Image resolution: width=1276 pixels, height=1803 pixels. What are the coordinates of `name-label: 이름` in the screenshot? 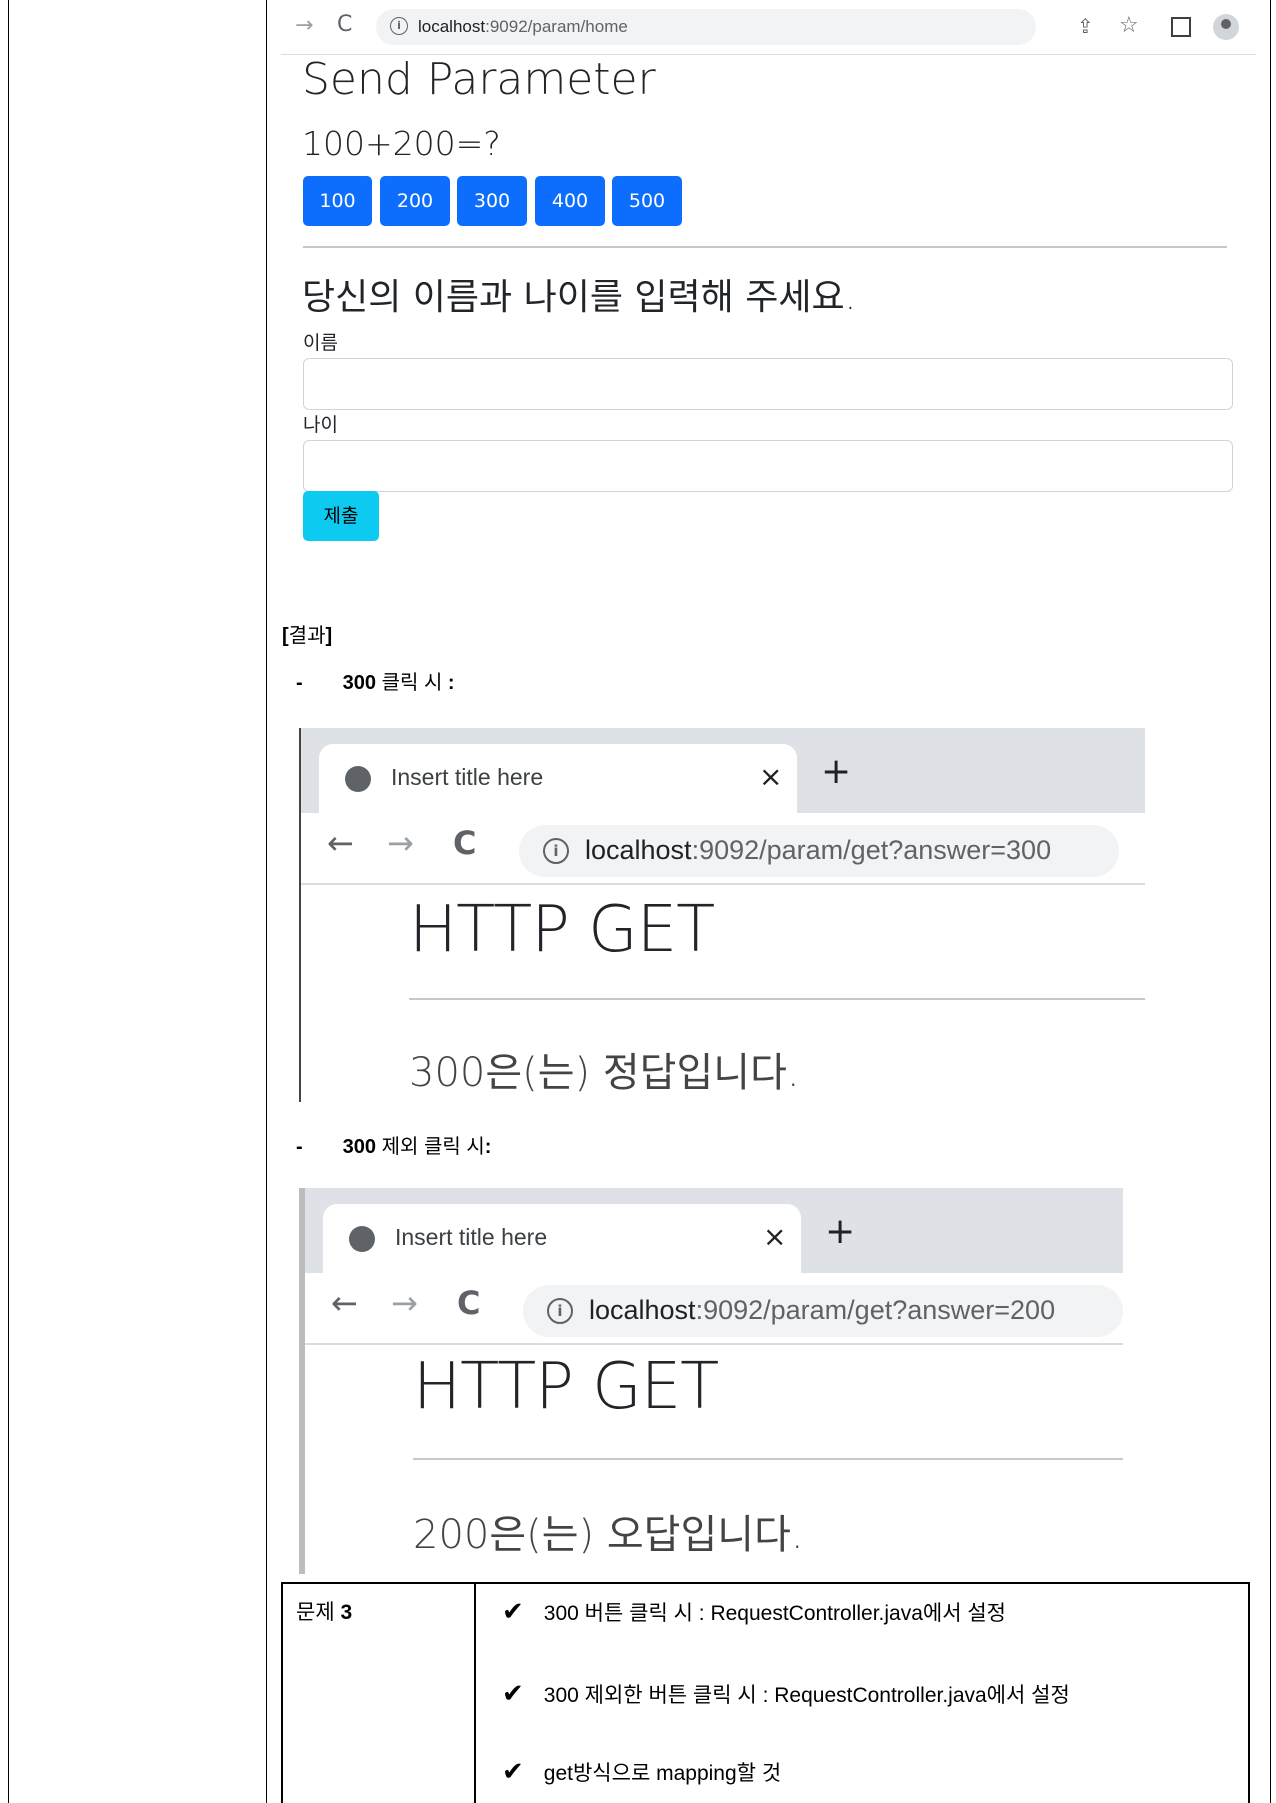 It's located at (320, 343).